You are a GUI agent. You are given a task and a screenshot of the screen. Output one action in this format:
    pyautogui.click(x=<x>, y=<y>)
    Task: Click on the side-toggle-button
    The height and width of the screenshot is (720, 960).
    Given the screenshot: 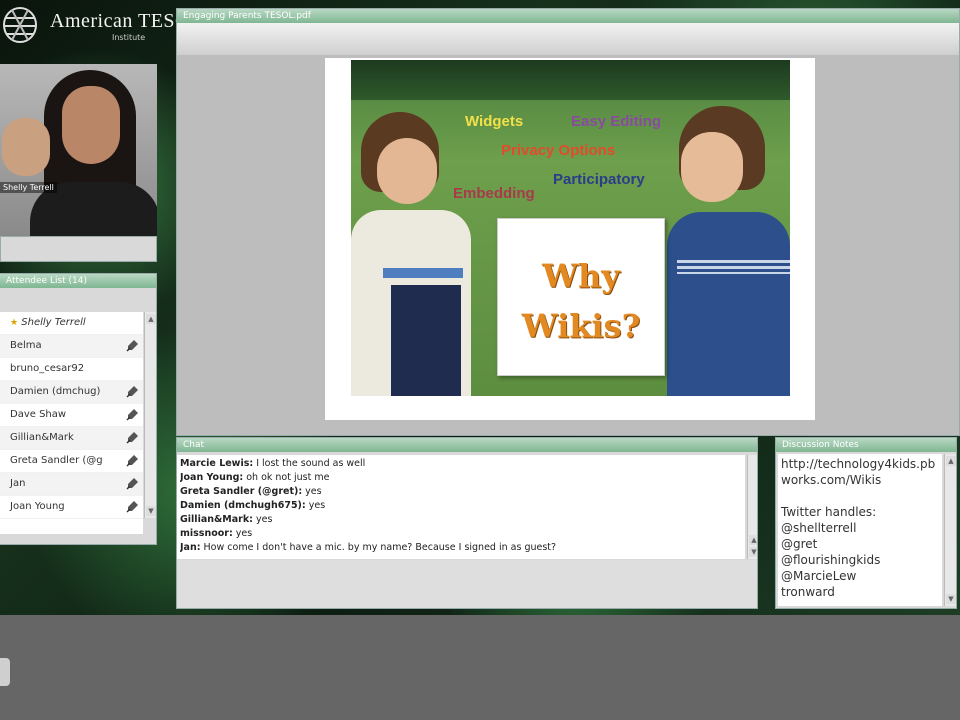 What is the action you would take?
    pyautogui.click(x=5, y=672)
    